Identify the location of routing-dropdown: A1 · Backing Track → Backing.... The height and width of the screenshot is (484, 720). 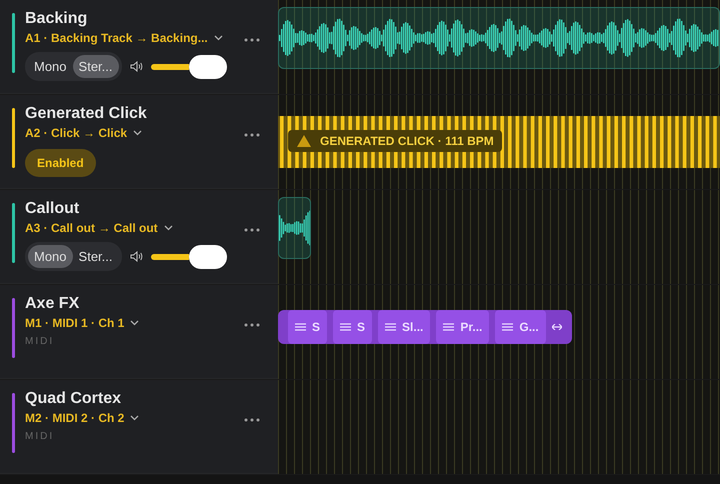
(124, 38).